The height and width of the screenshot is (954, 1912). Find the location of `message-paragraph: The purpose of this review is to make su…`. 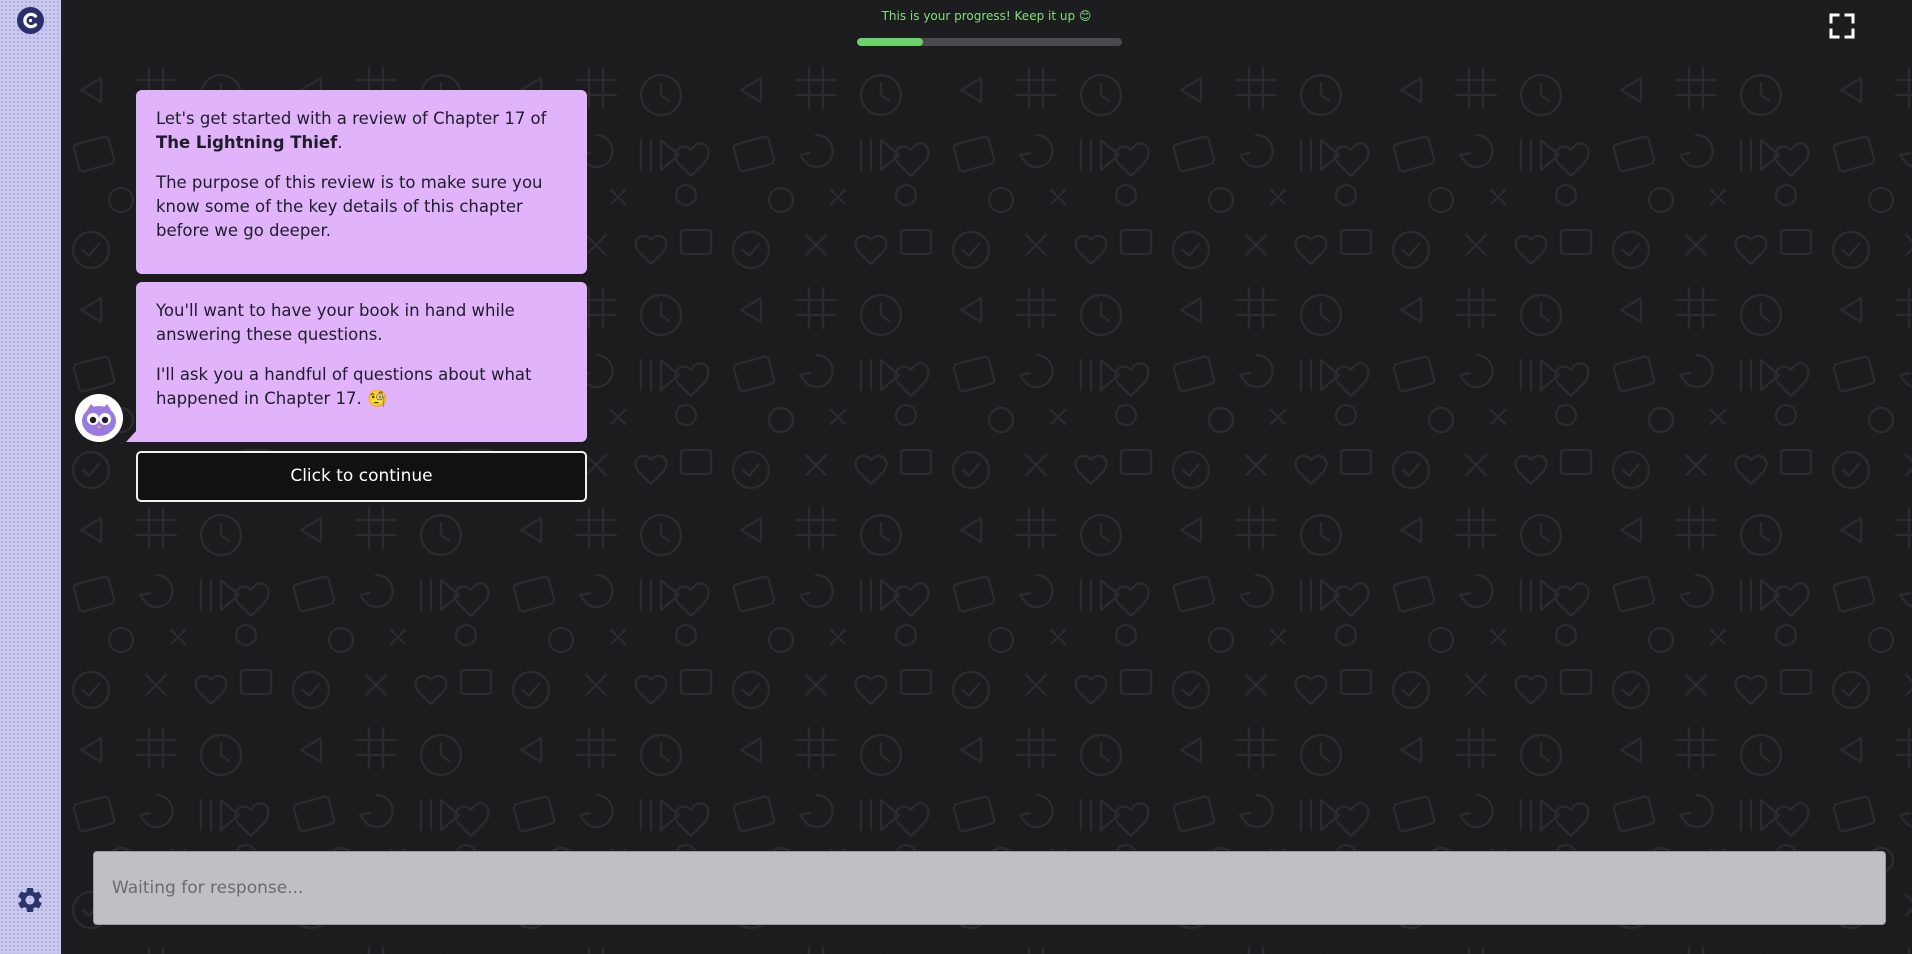

message-paragraph: The purpose of this review is to make su… is located at coordinates (349, 206).